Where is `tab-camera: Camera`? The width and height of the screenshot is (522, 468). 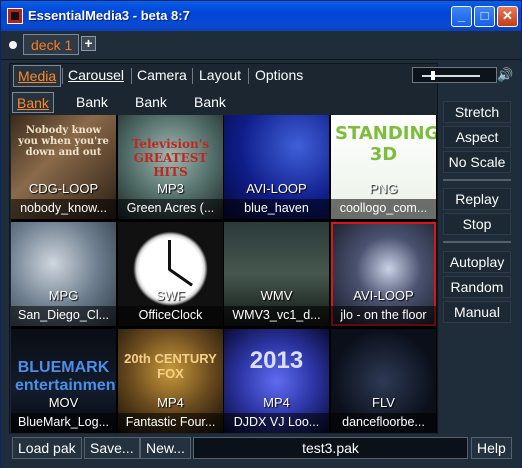 tab-camera: Camera is located at coordinates (162, 76).